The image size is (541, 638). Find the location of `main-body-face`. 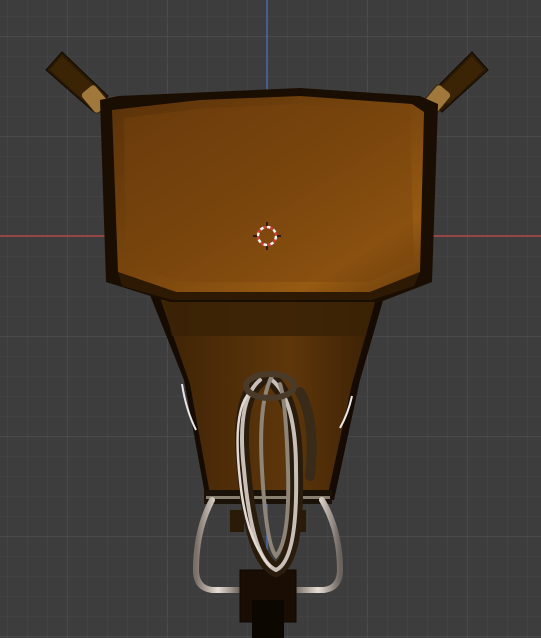

main-body-face is located at coordinates (269, 193).